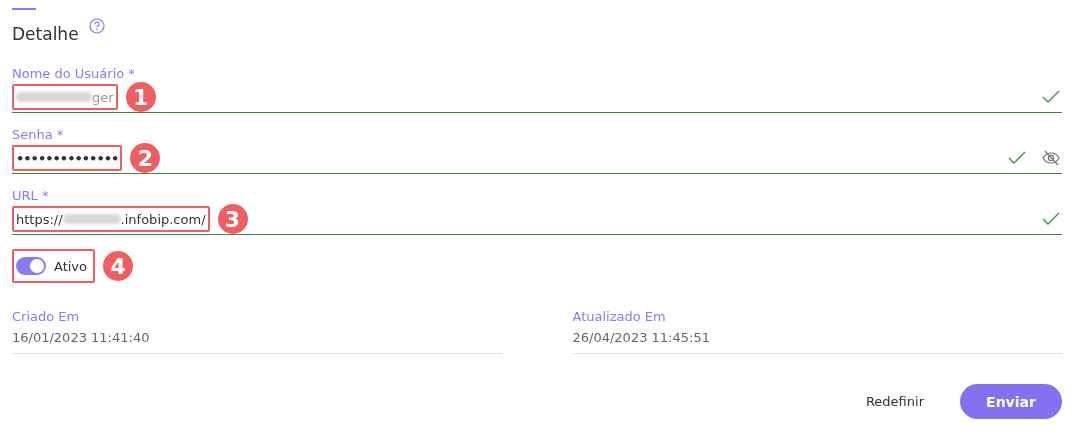 This screenshot has height=435, width=1080. I want to click on input-field: •••••••••••••• 2, so click(537, 158).